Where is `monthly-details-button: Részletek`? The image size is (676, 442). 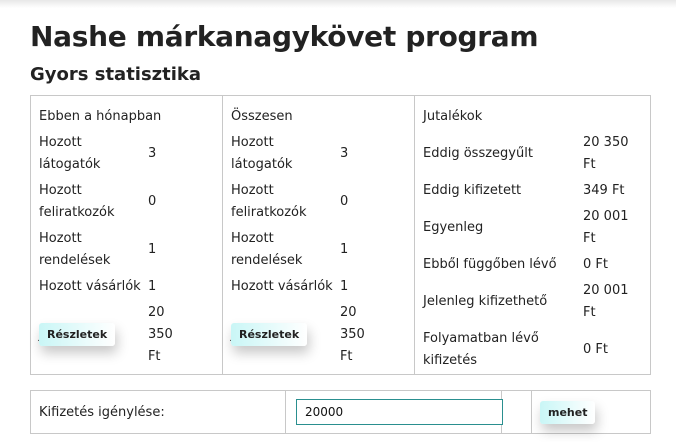 monthly-details-button: Részletek is located at coordinates (77, 334).